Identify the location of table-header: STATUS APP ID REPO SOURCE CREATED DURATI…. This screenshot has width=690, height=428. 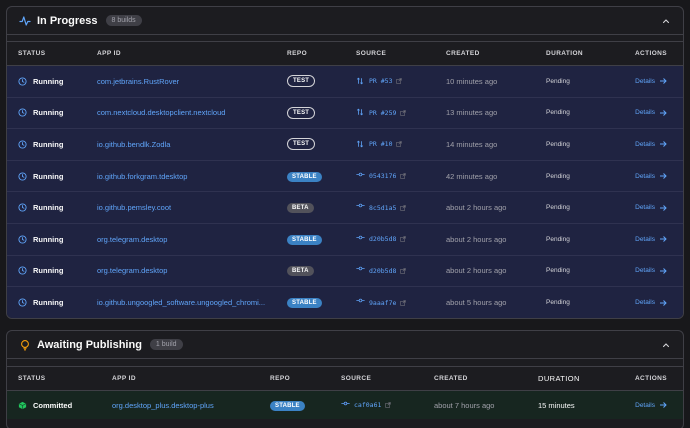
(345, 379).